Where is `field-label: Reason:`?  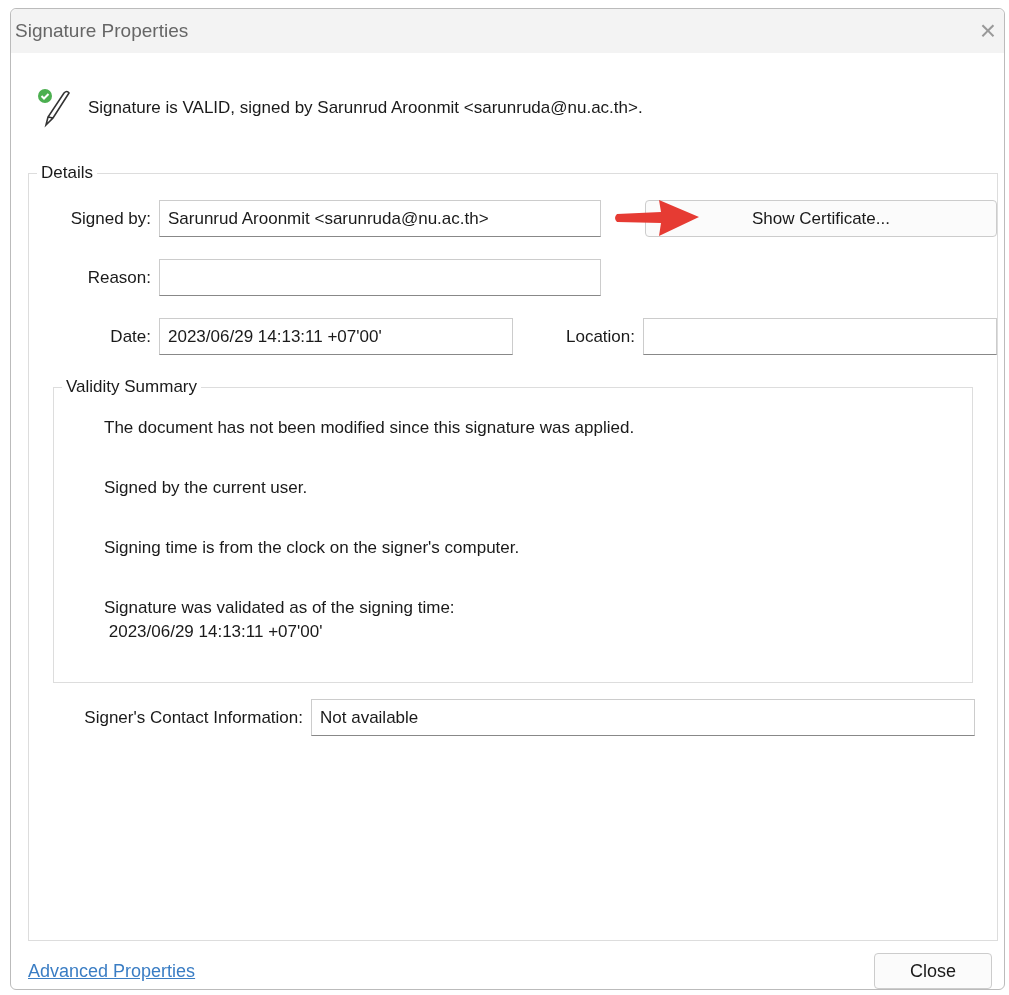
field-label: Reason: is located at coordinates (118, 277).